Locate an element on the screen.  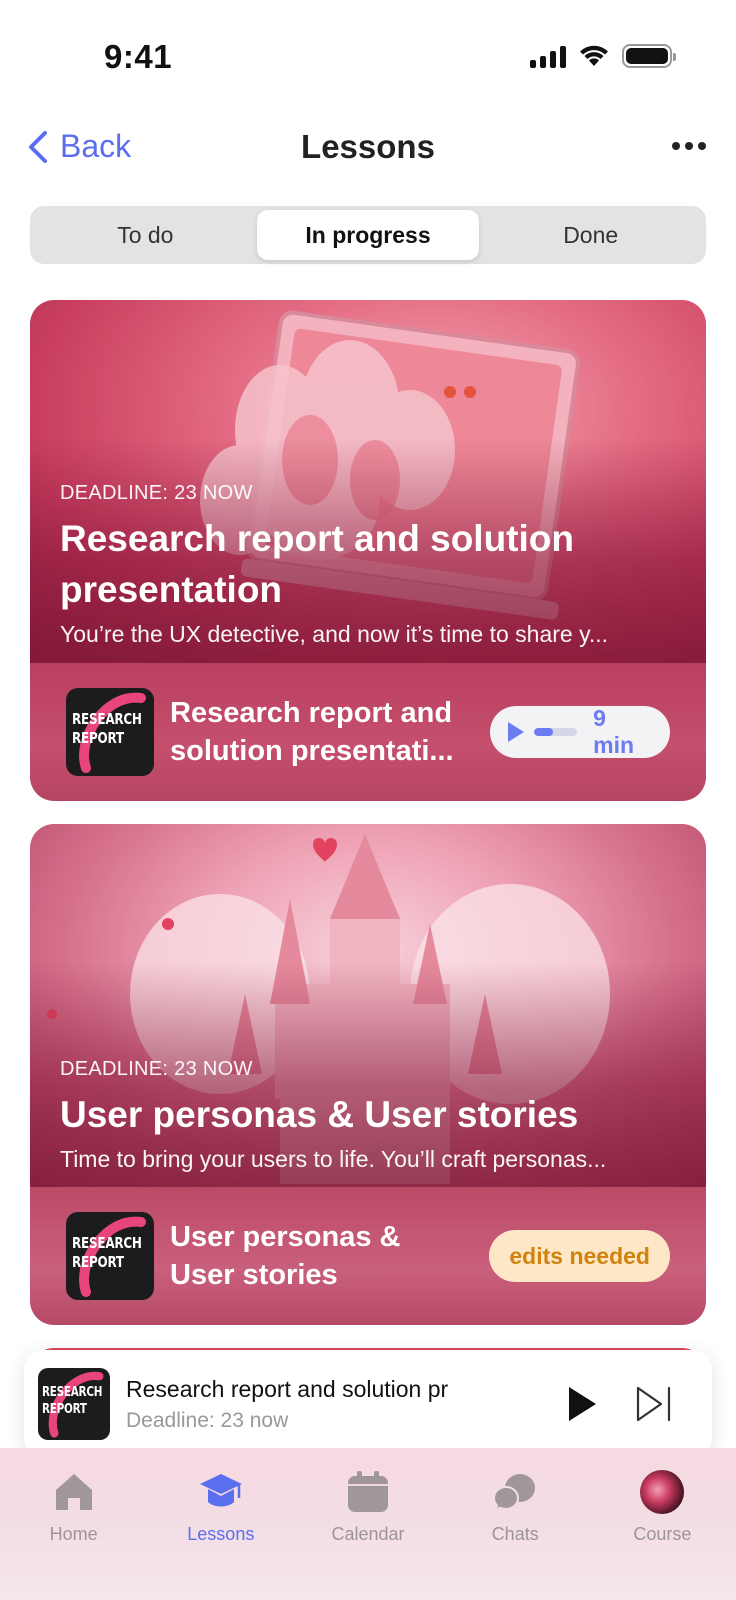
tab-label: Chats is located at coordinates (515, 1534).